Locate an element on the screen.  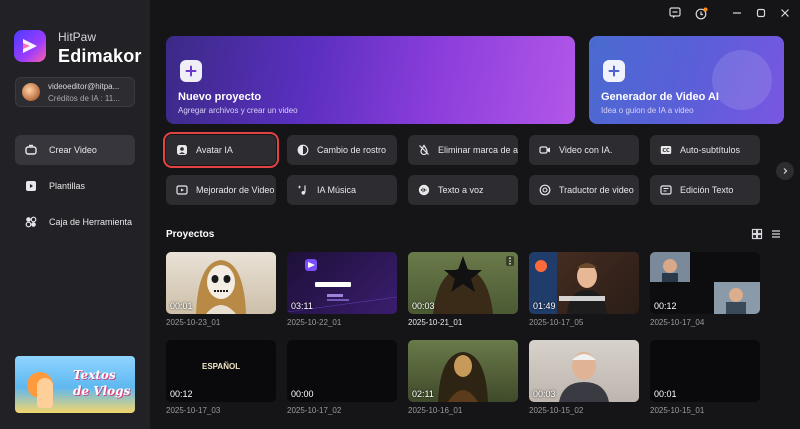
list-view-icon is located at coordinates (776, 234).